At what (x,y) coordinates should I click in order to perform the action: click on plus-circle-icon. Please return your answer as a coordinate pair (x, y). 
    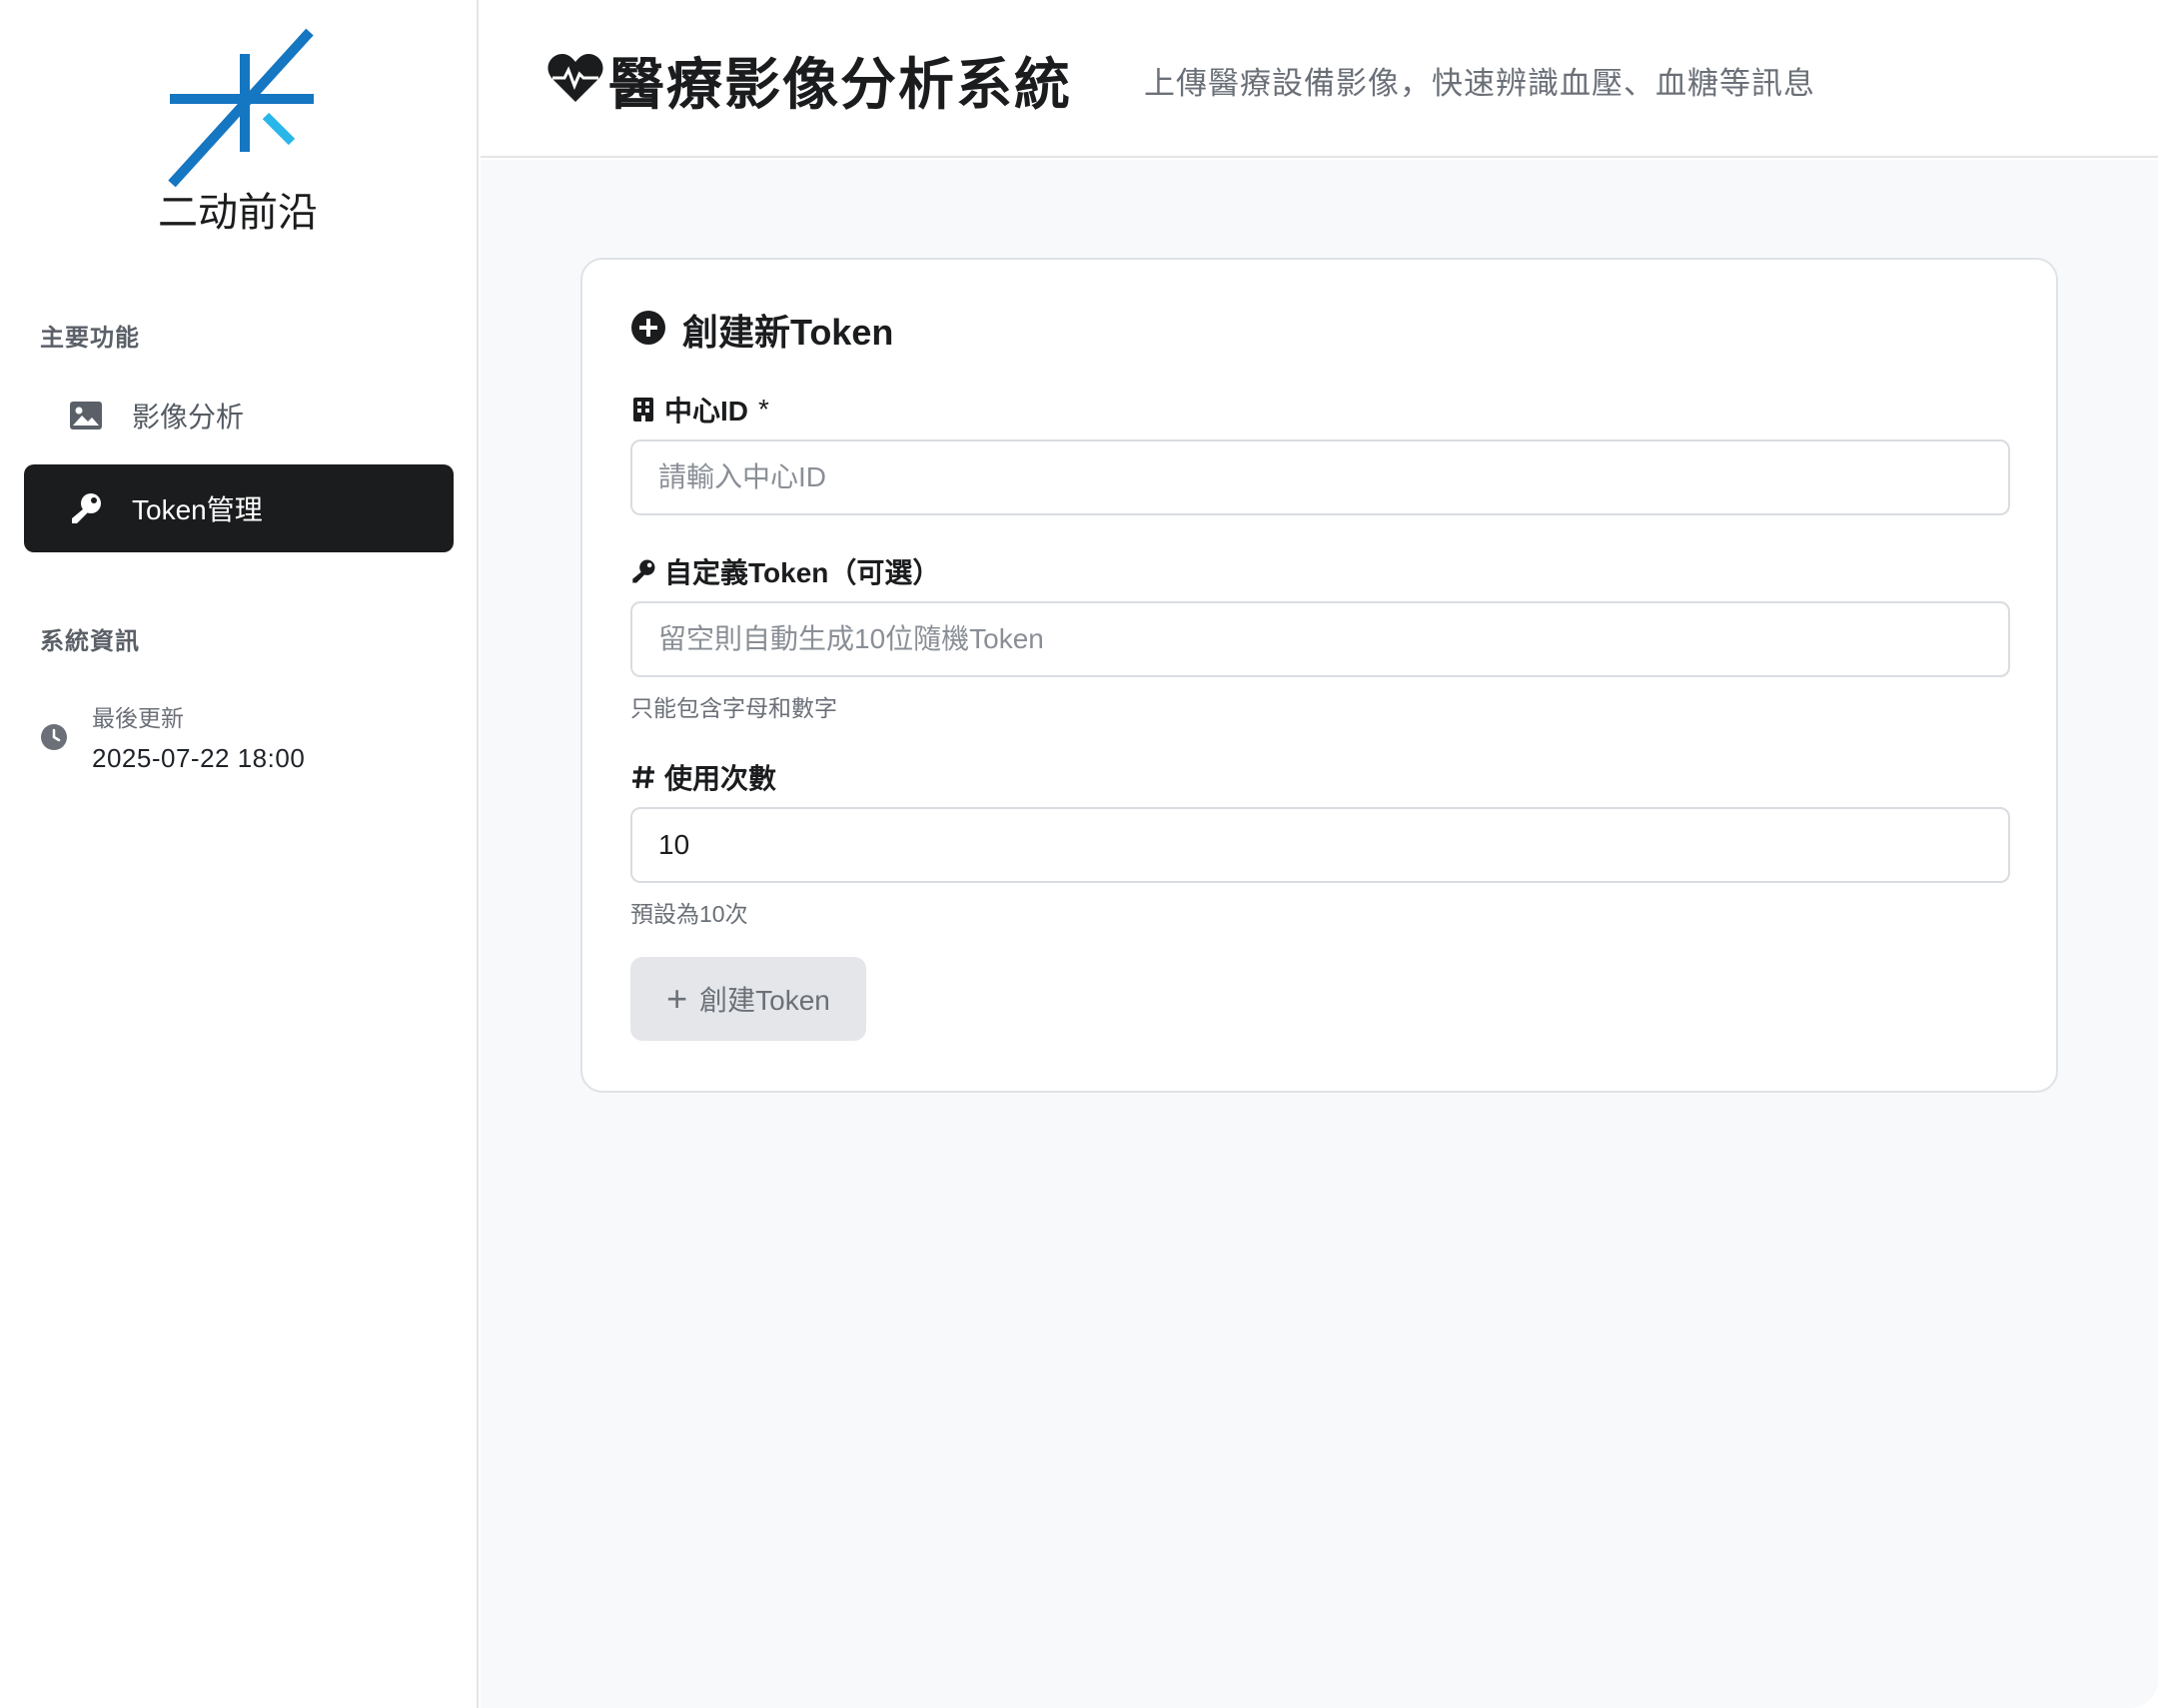
    Looking at the image, I should click on (648, 330).